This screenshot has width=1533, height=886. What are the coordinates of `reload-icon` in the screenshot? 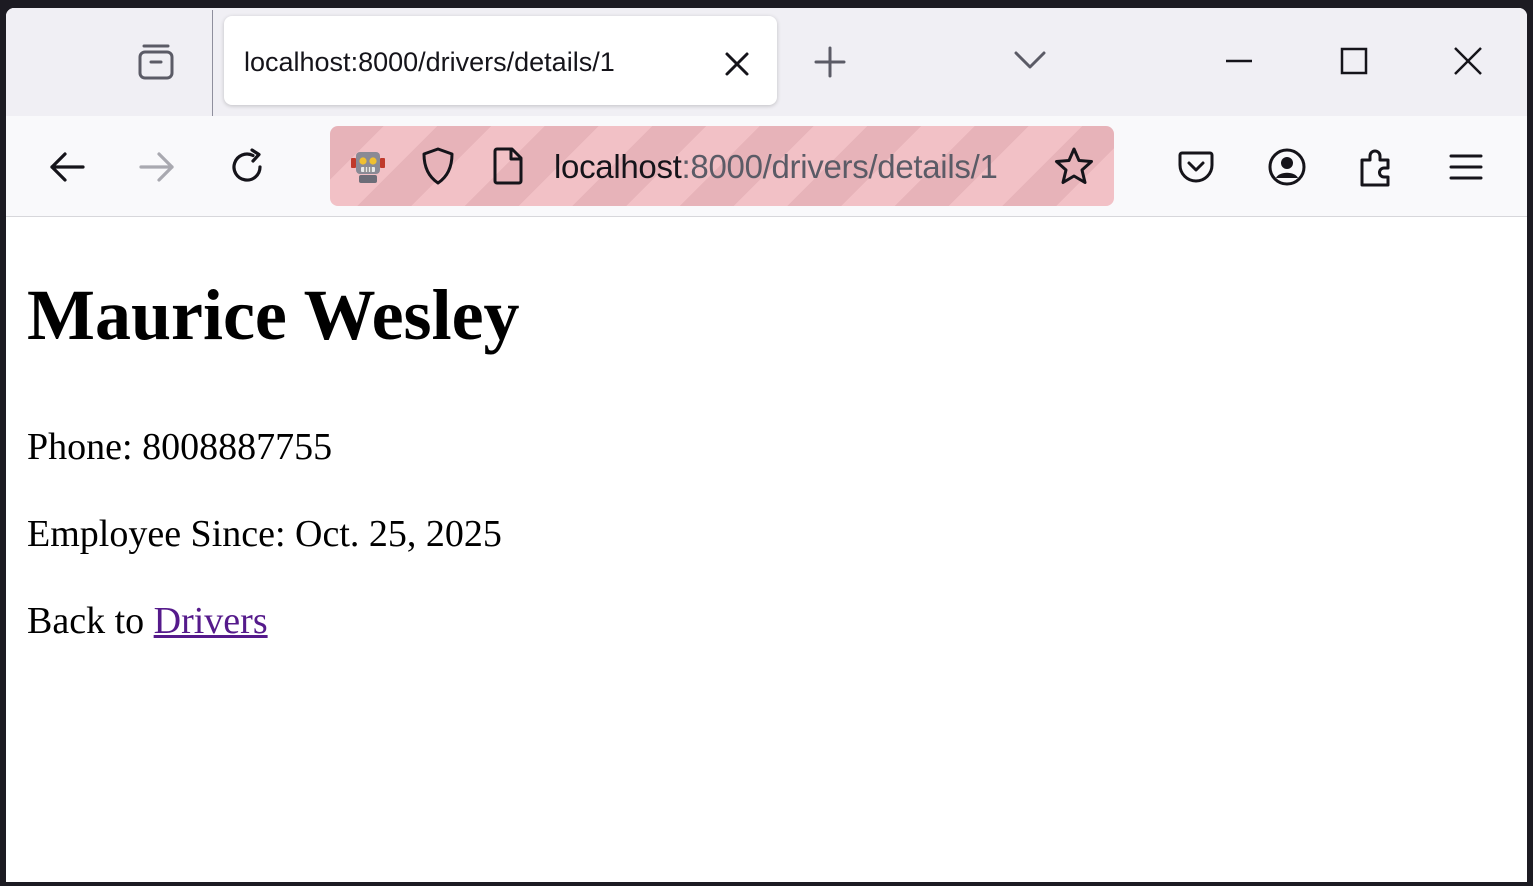 It's located at (247, 167).